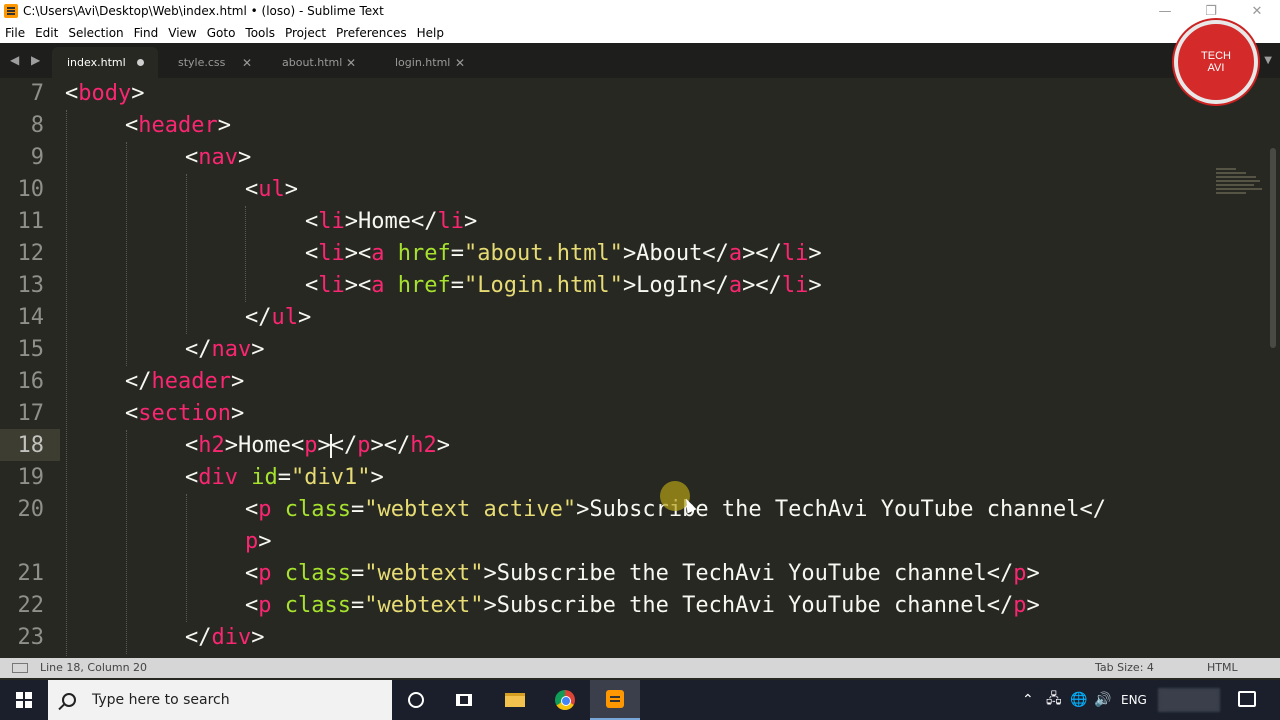 This screenshot has width=1280, height=720. I want to click on code-line-text: <h2>Home<p></p></h2>, so click(632, 446).